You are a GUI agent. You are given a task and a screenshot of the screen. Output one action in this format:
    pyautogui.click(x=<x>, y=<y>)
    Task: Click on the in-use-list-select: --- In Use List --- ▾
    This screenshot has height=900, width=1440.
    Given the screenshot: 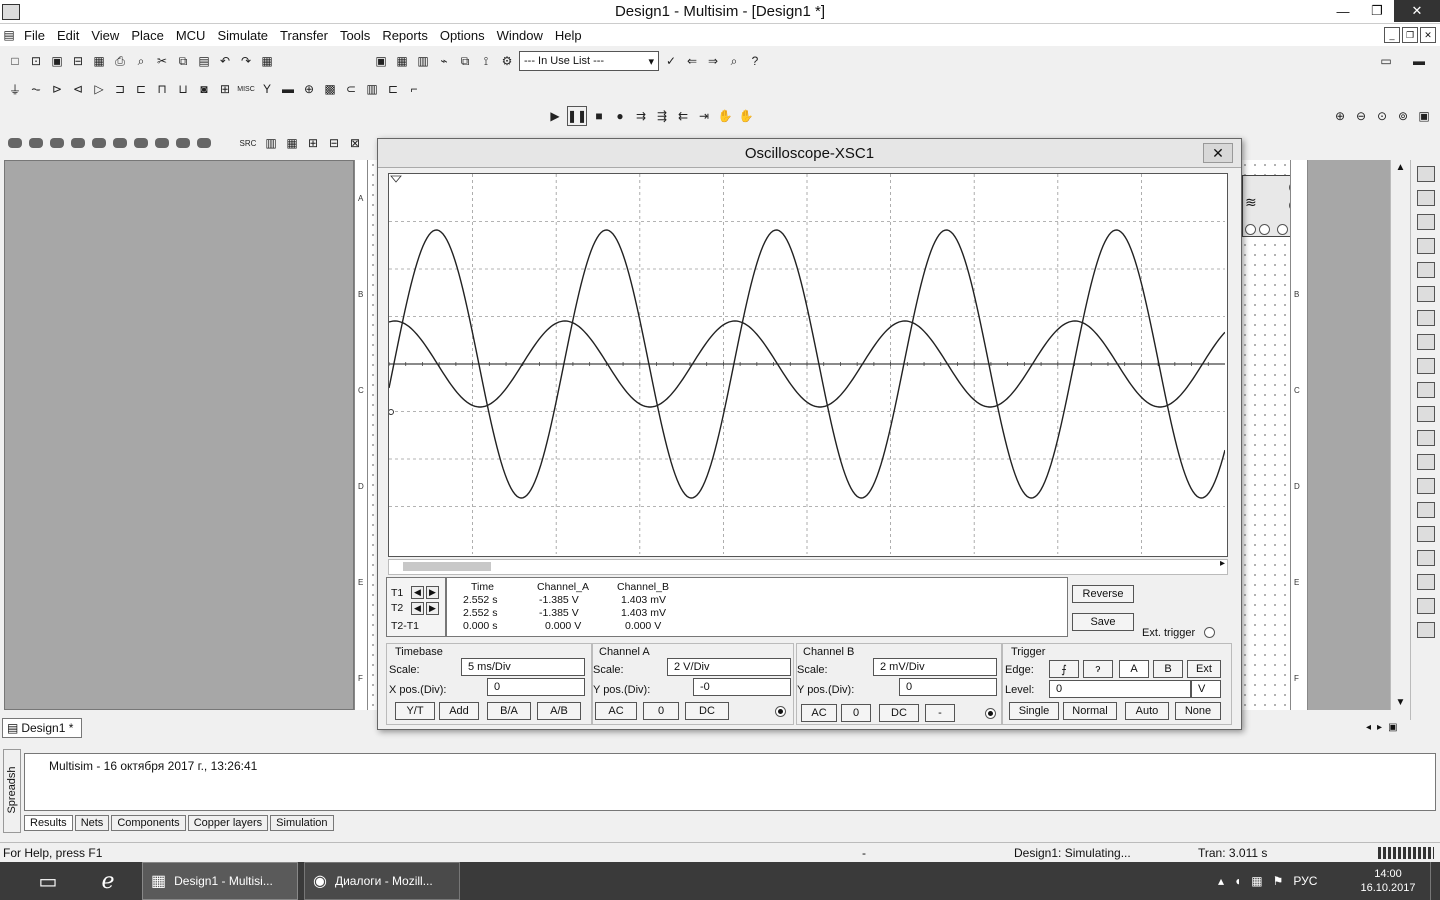 What is the action you would take?
    pyautogui.click(x=589, y=61)
    